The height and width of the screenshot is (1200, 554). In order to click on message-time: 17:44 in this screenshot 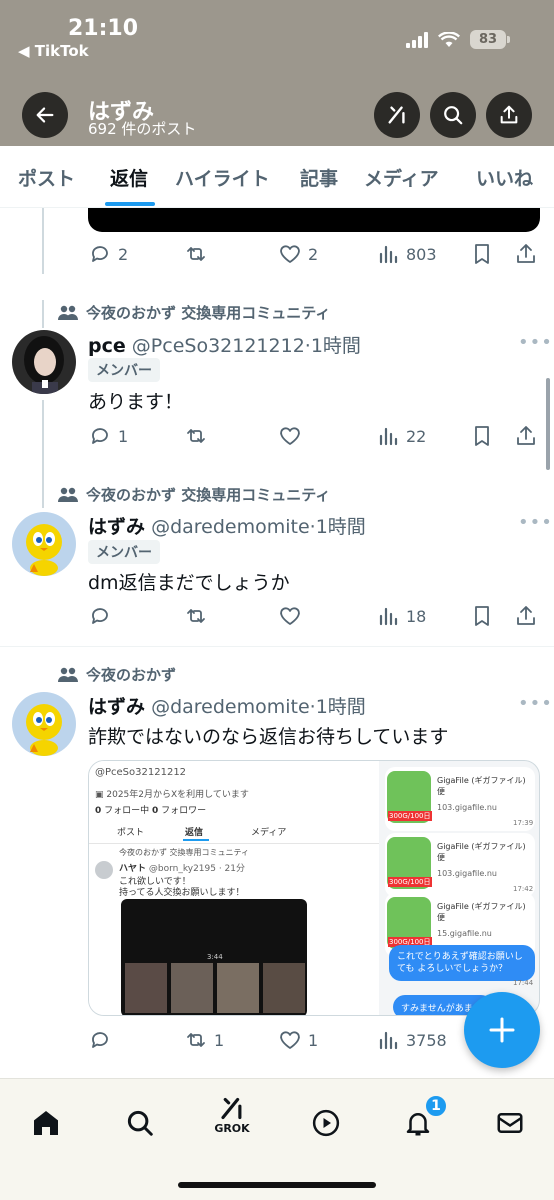, I will do `click(523, 983)`.